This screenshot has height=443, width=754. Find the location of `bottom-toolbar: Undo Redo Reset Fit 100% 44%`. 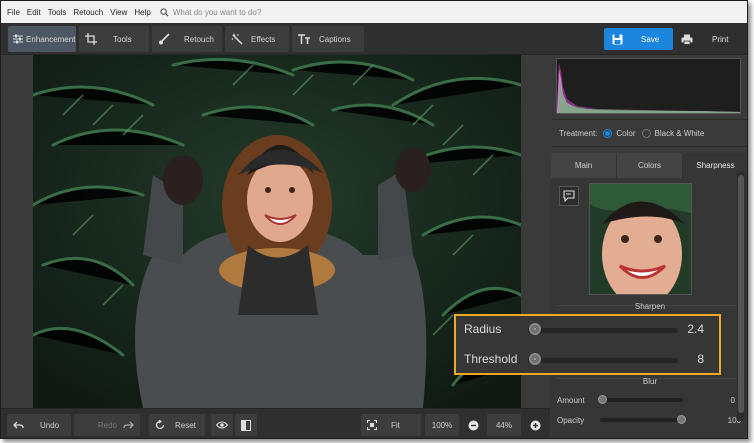

bottom-toolbar: Undo Redo Reset Fit 100% 44% is located at coordinates (275, 423).